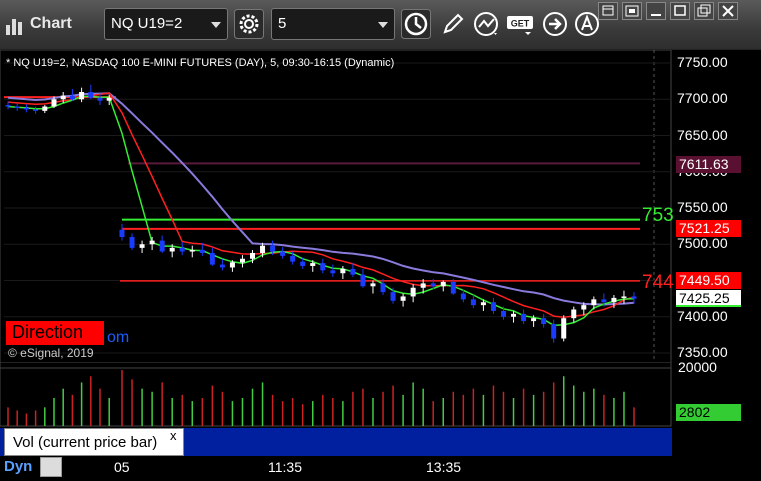 The width and height of the screenshot is (761, 481). I want to click on volume-chart, so click(380, 395).